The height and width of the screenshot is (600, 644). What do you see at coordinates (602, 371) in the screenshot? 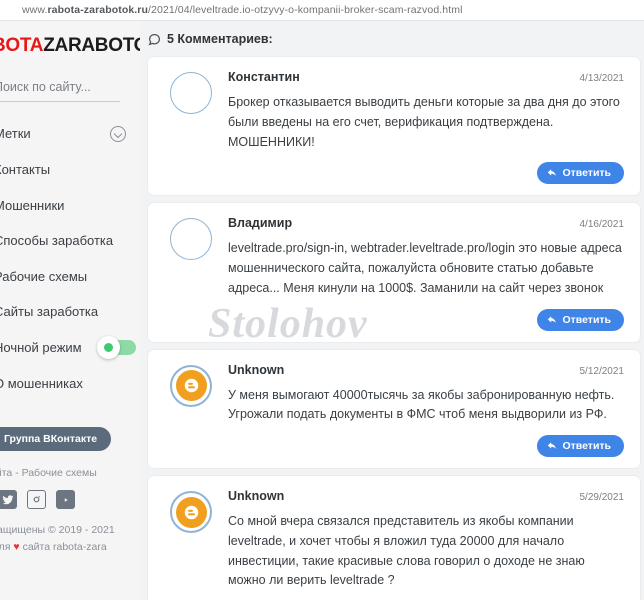
I see `comment-date: 5/12/2021` at bounding box center [602, 371].